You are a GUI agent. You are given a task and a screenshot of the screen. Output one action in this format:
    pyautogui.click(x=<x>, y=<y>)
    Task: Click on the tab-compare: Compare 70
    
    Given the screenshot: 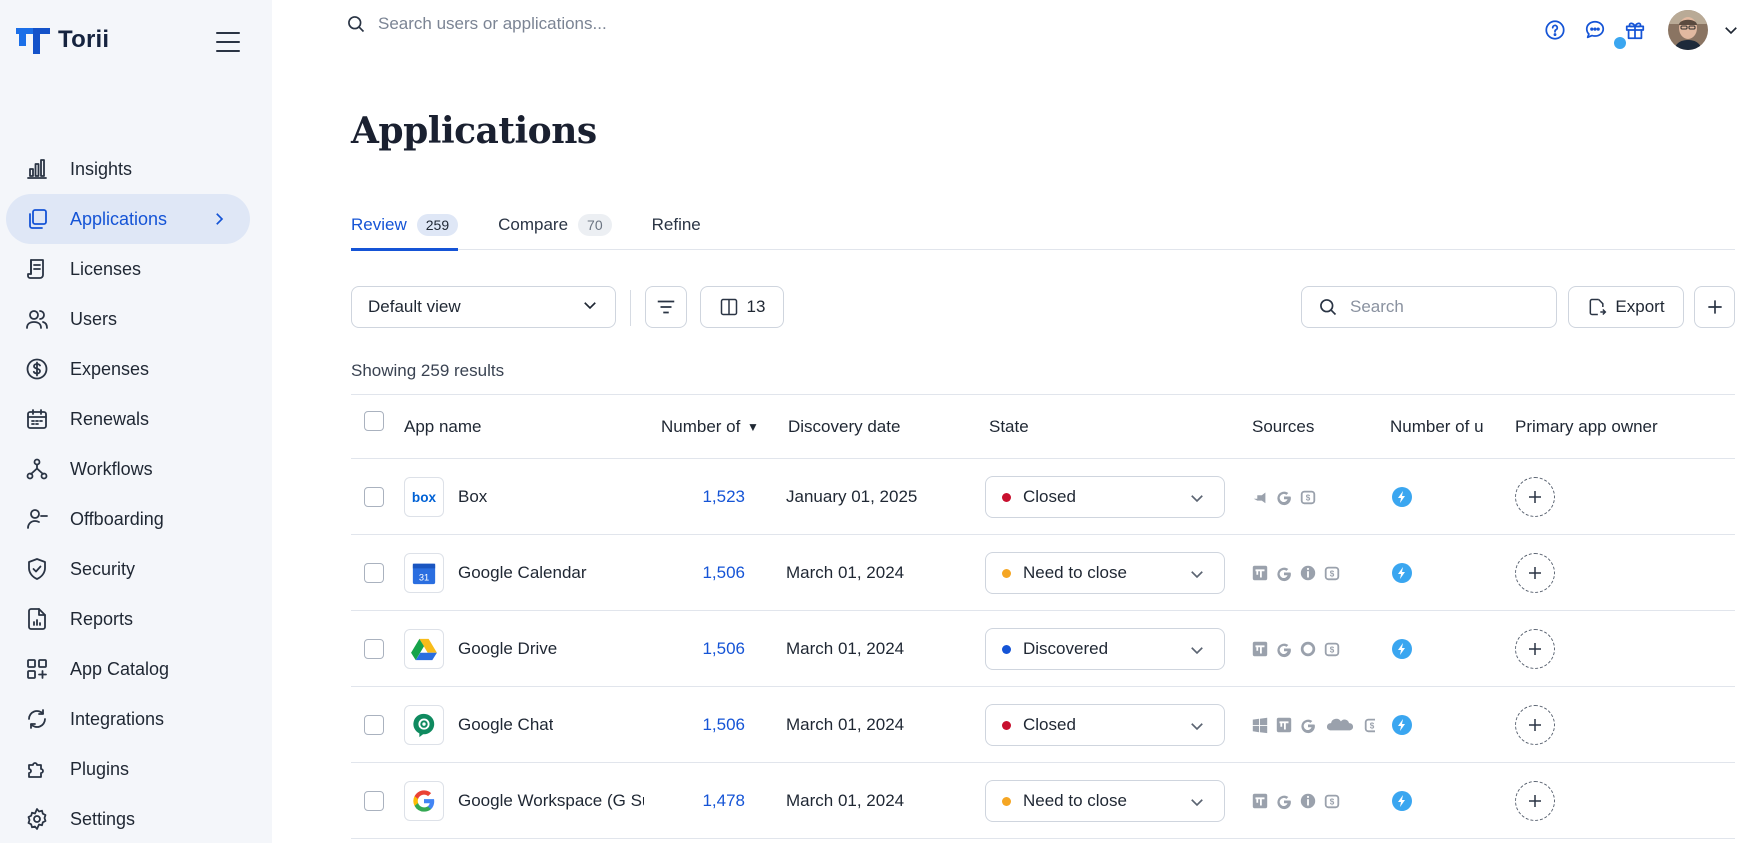 What is the action you would take?
    pyautogui.click(x=555, y=225)
    